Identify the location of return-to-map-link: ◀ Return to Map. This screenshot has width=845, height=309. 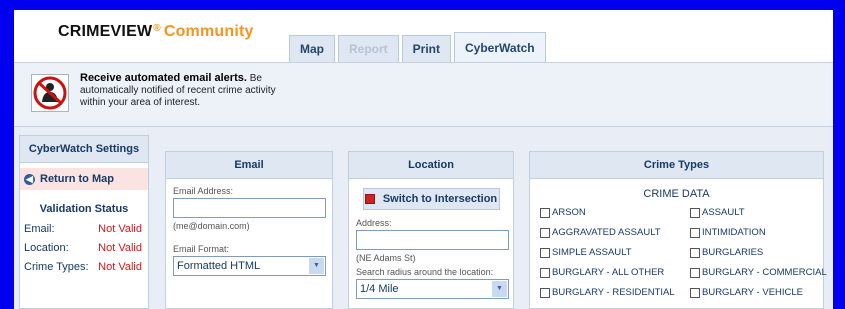
(84, 179).